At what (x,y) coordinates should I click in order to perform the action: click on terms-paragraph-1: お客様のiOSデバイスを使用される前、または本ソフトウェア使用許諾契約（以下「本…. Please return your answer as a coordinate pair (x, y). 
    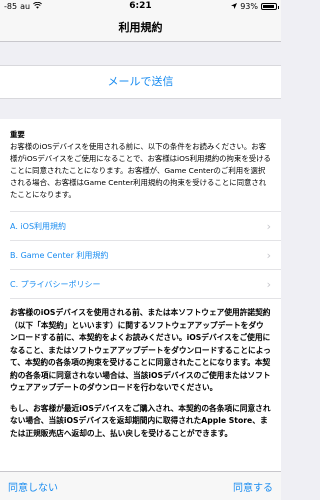
    Looking at the image, I should click on (140, 350).